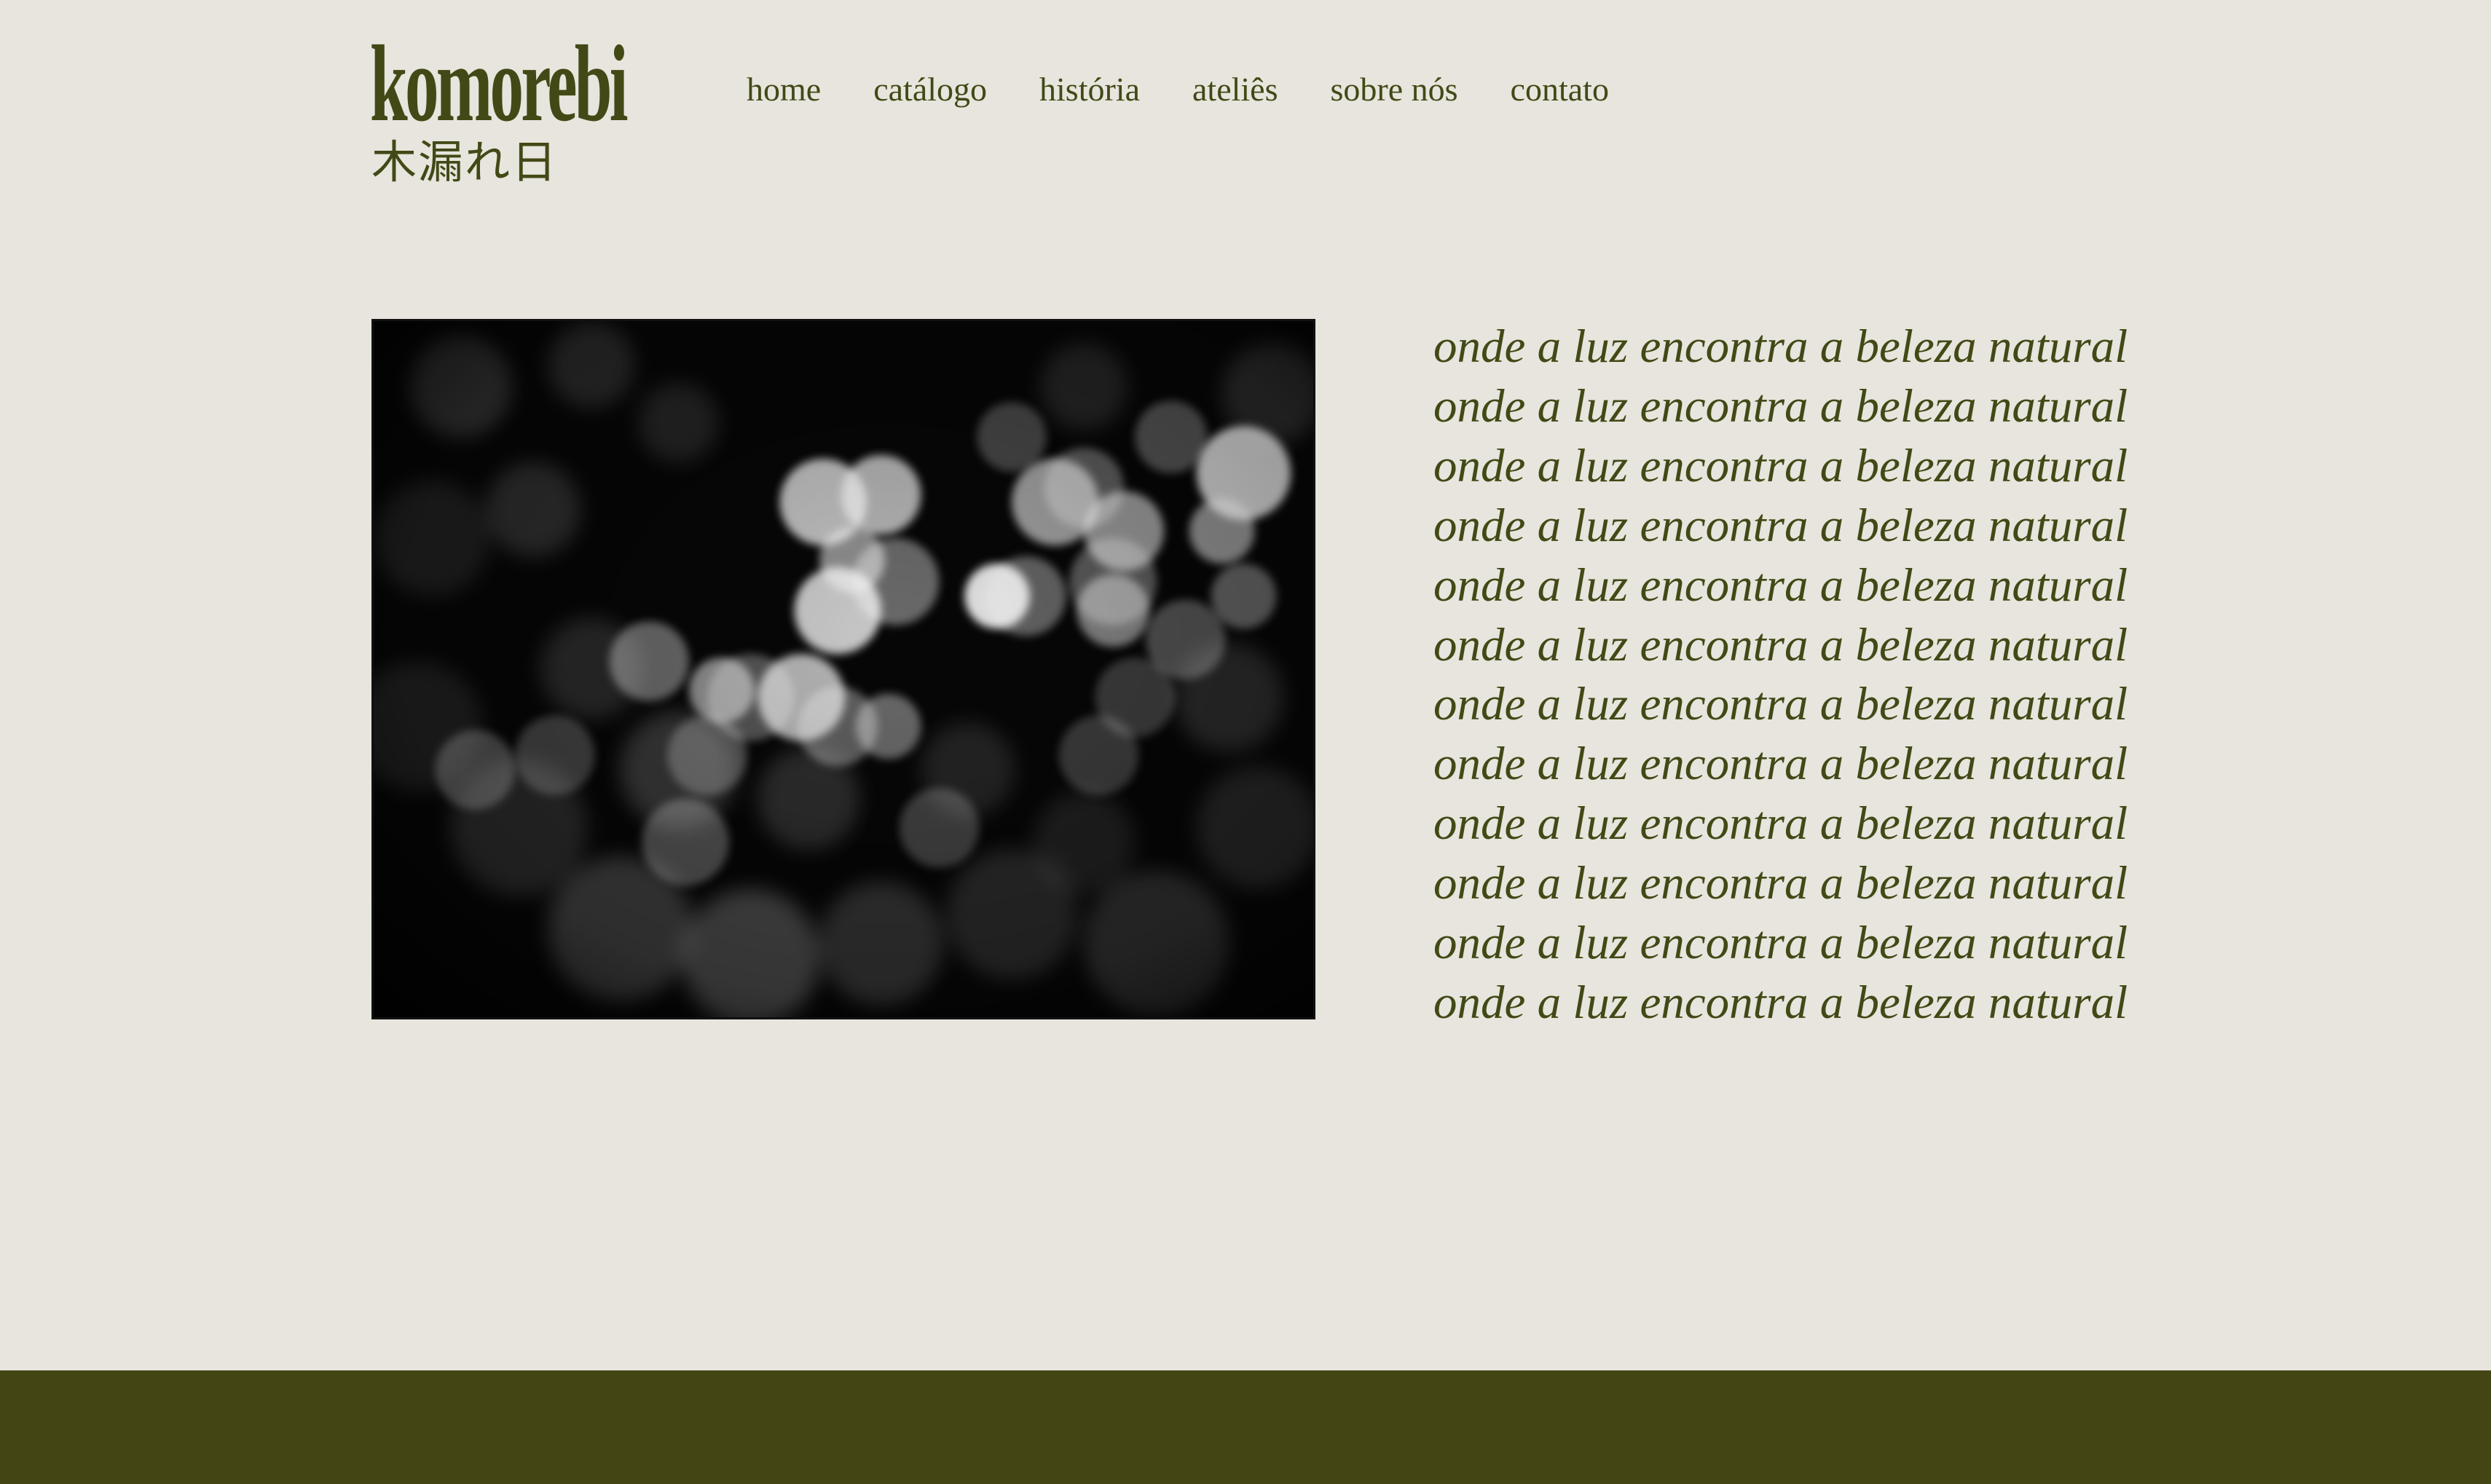  Describe the element at coordinates (784, 89) in the screenshot. I see `nav-link-home: home` at that location.